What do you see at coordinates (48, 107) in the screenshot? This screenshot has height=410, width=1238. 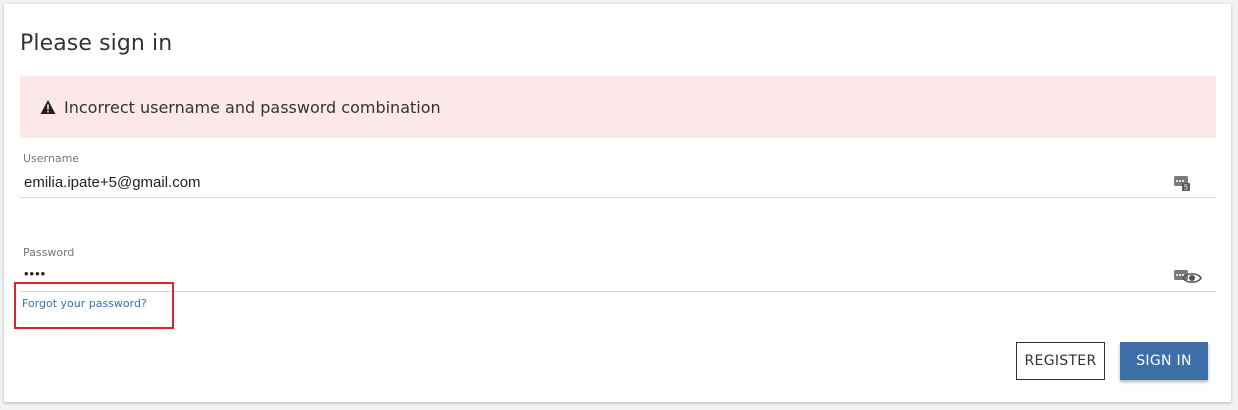 I see `warning-icon` at bounding box center [48, 107].